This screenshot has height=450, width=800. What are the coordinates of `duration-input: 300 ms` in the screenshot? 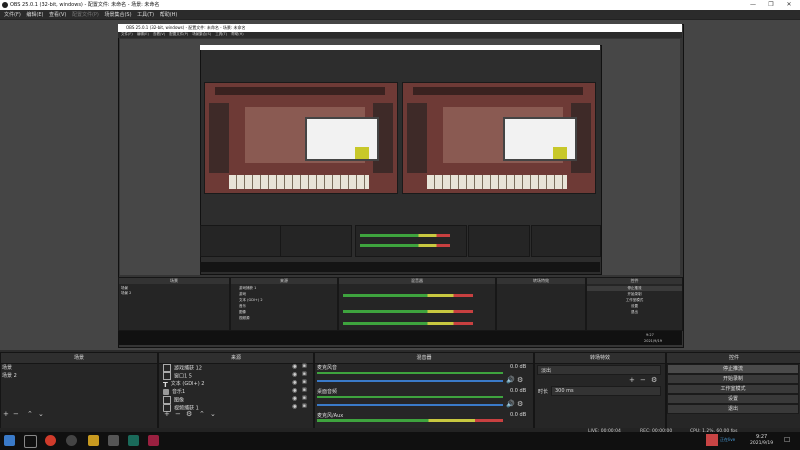 It's located at (606, 391).